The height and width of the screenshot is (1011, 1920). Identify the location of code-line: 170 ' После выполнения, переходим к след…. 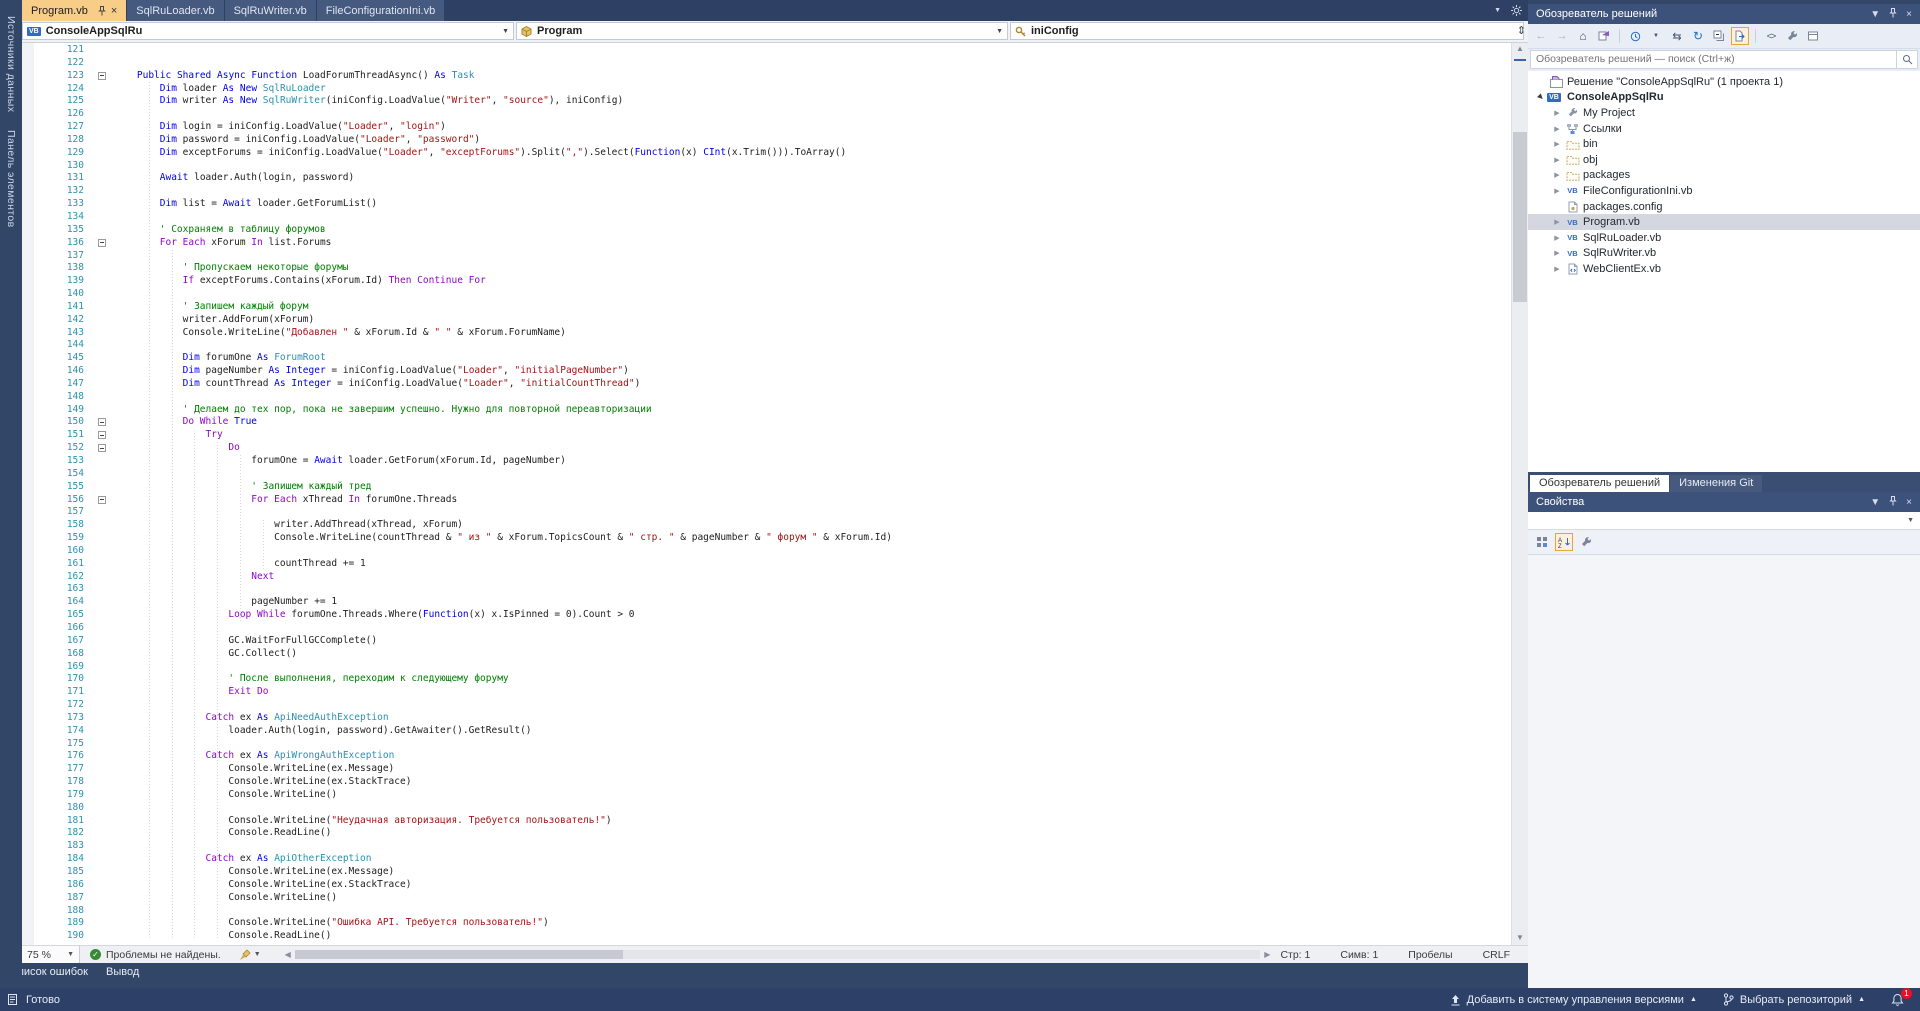
(772, 679).